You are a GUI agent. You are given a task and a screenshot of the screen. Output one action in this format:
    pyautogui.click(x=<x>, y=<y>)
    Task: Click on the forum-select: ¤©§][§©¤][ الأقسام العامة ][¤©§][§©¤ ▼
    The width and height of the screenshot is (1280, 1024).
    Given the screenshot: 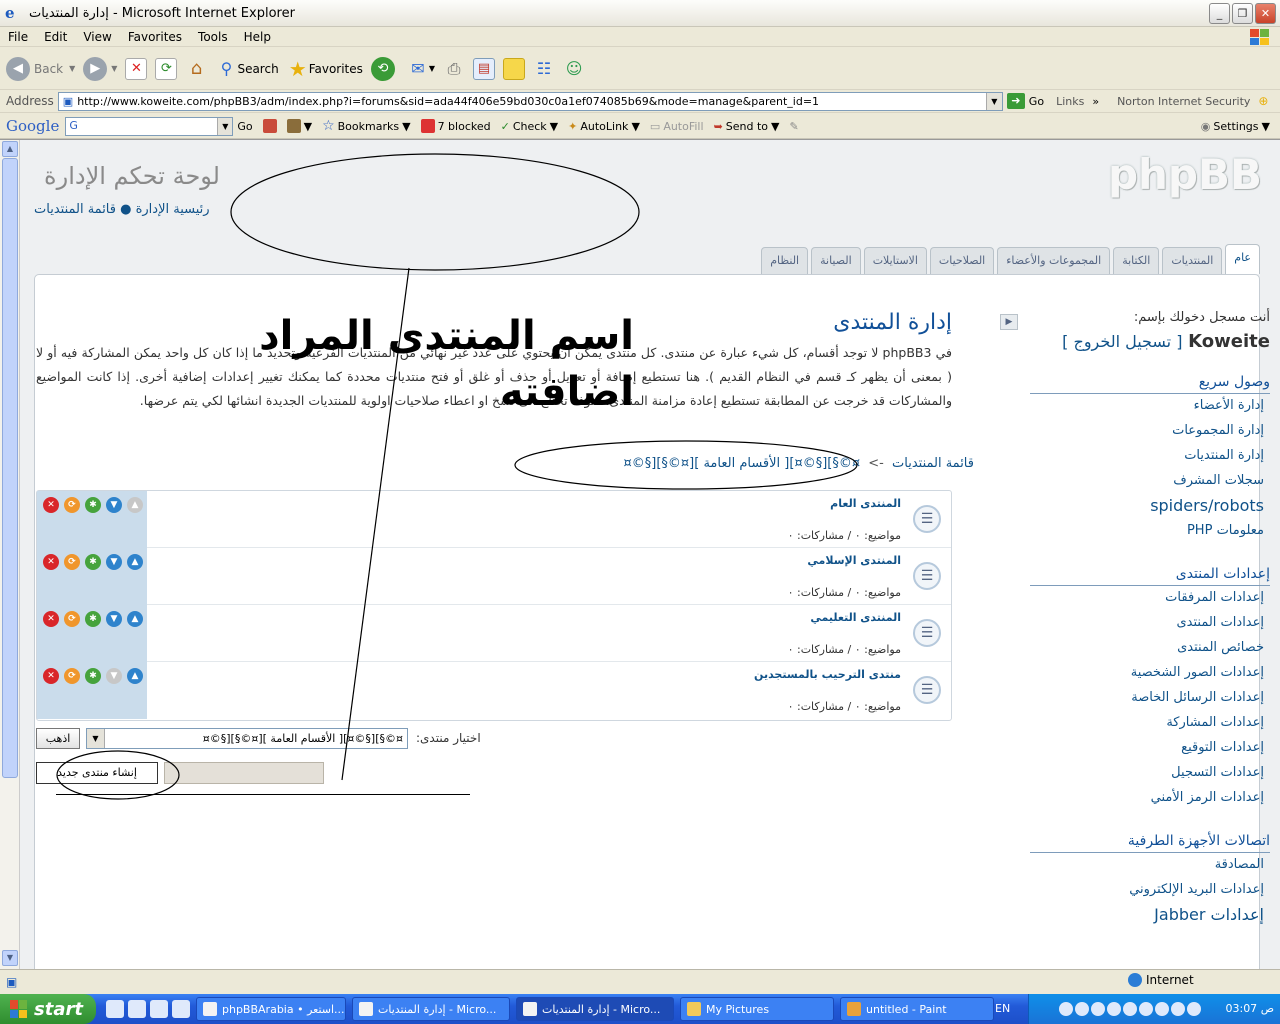 What is the action you would take?
    pyautogui.click(x=247, y=738)
    